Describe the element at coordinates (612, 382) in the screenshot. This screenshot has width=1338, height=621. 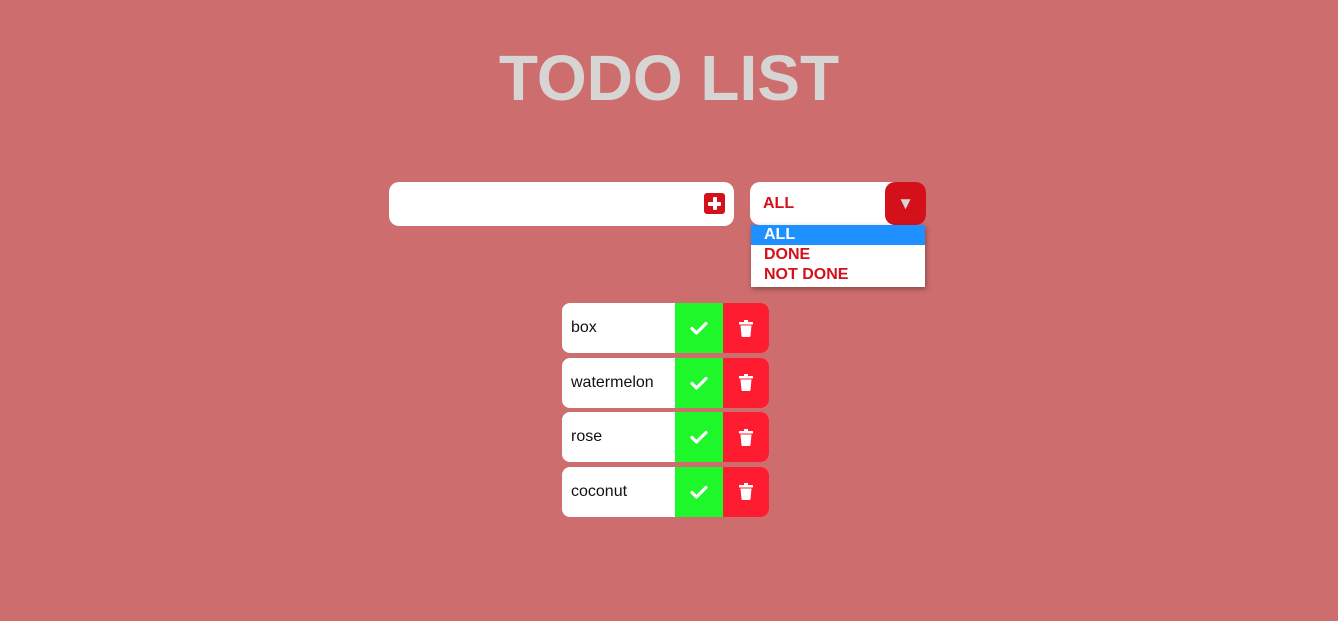
I see `todo-text: watermelon` at that location.